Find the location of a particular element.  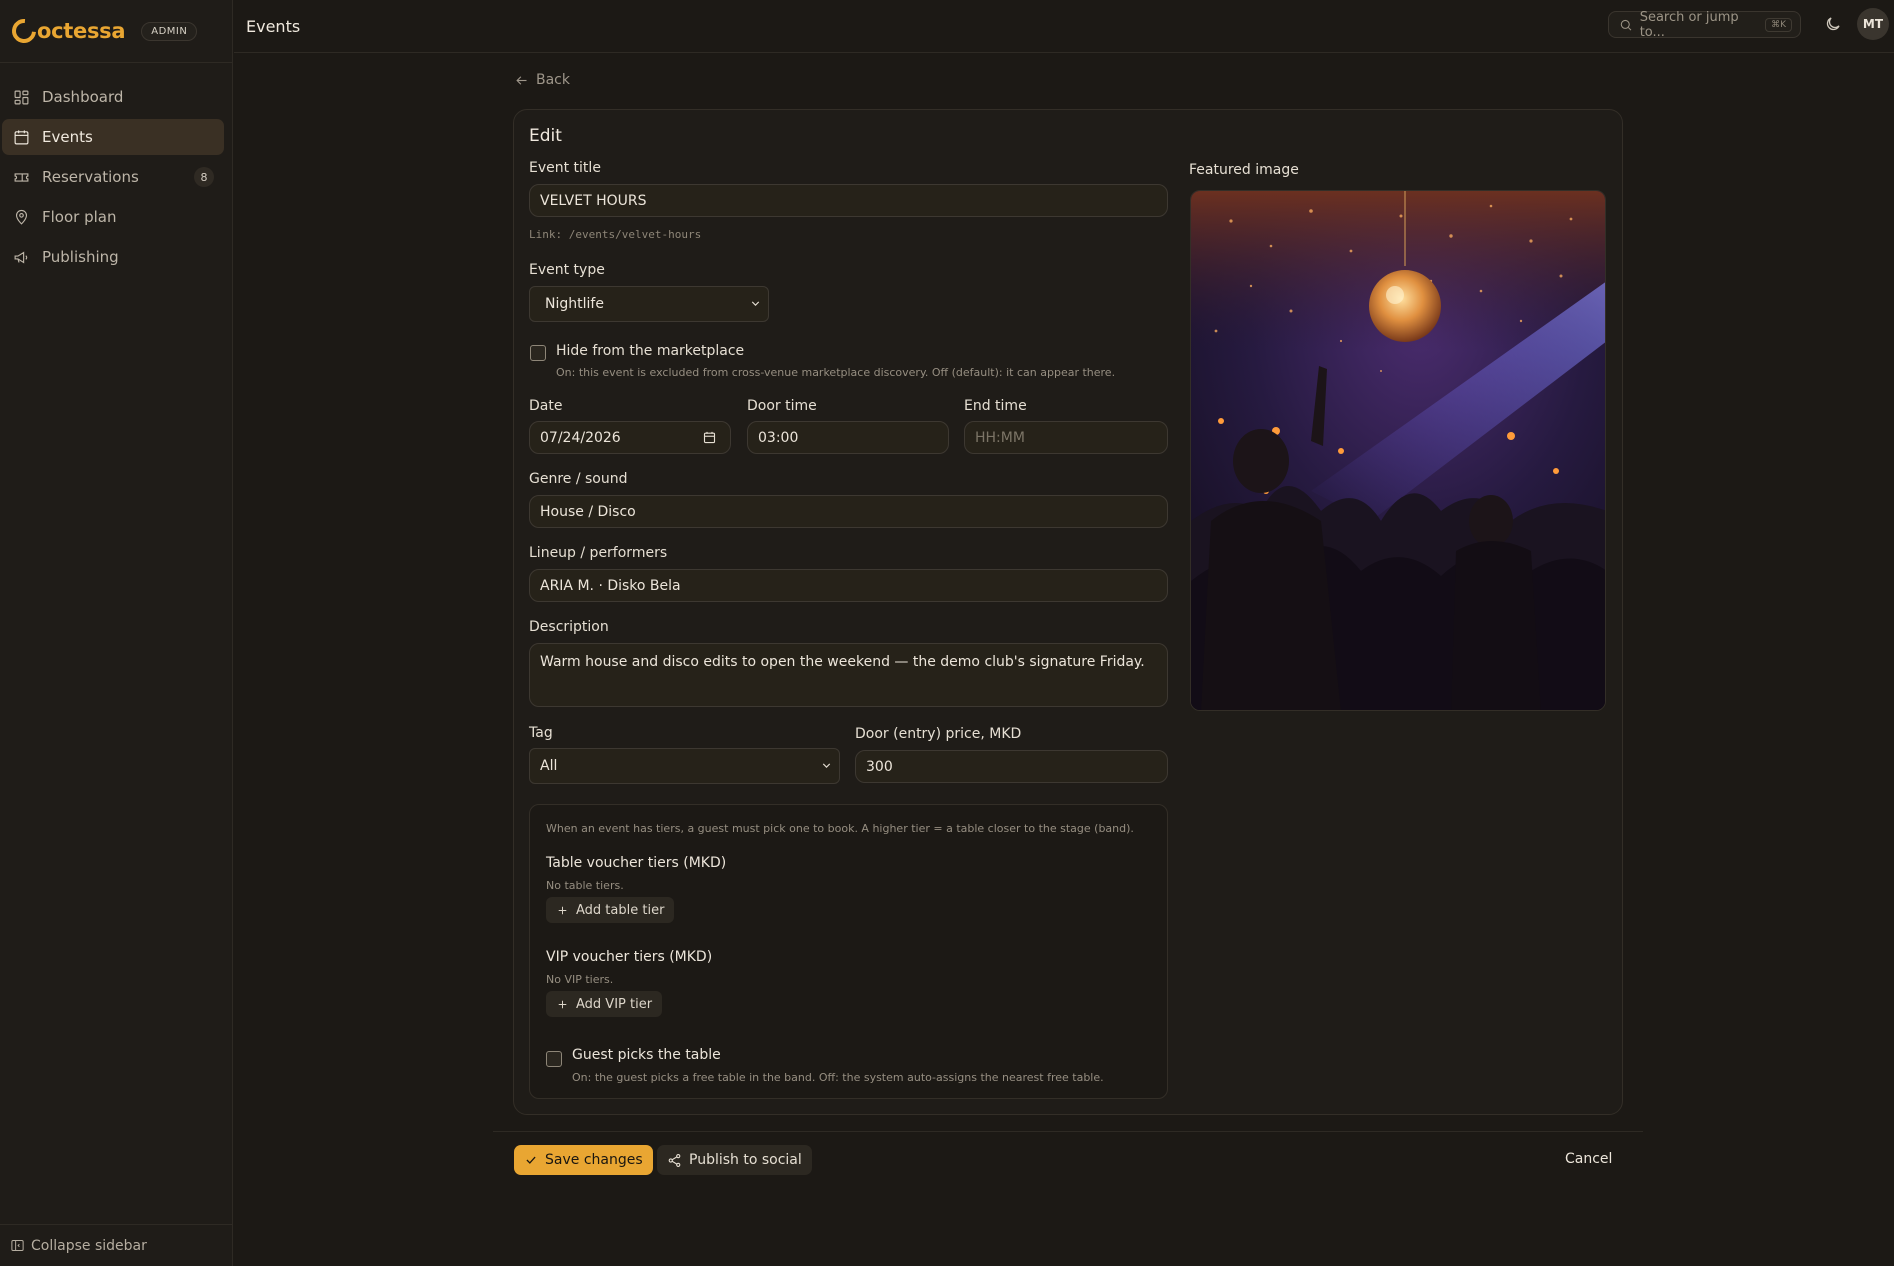

search-icon is located at coordinates (1626, 24).